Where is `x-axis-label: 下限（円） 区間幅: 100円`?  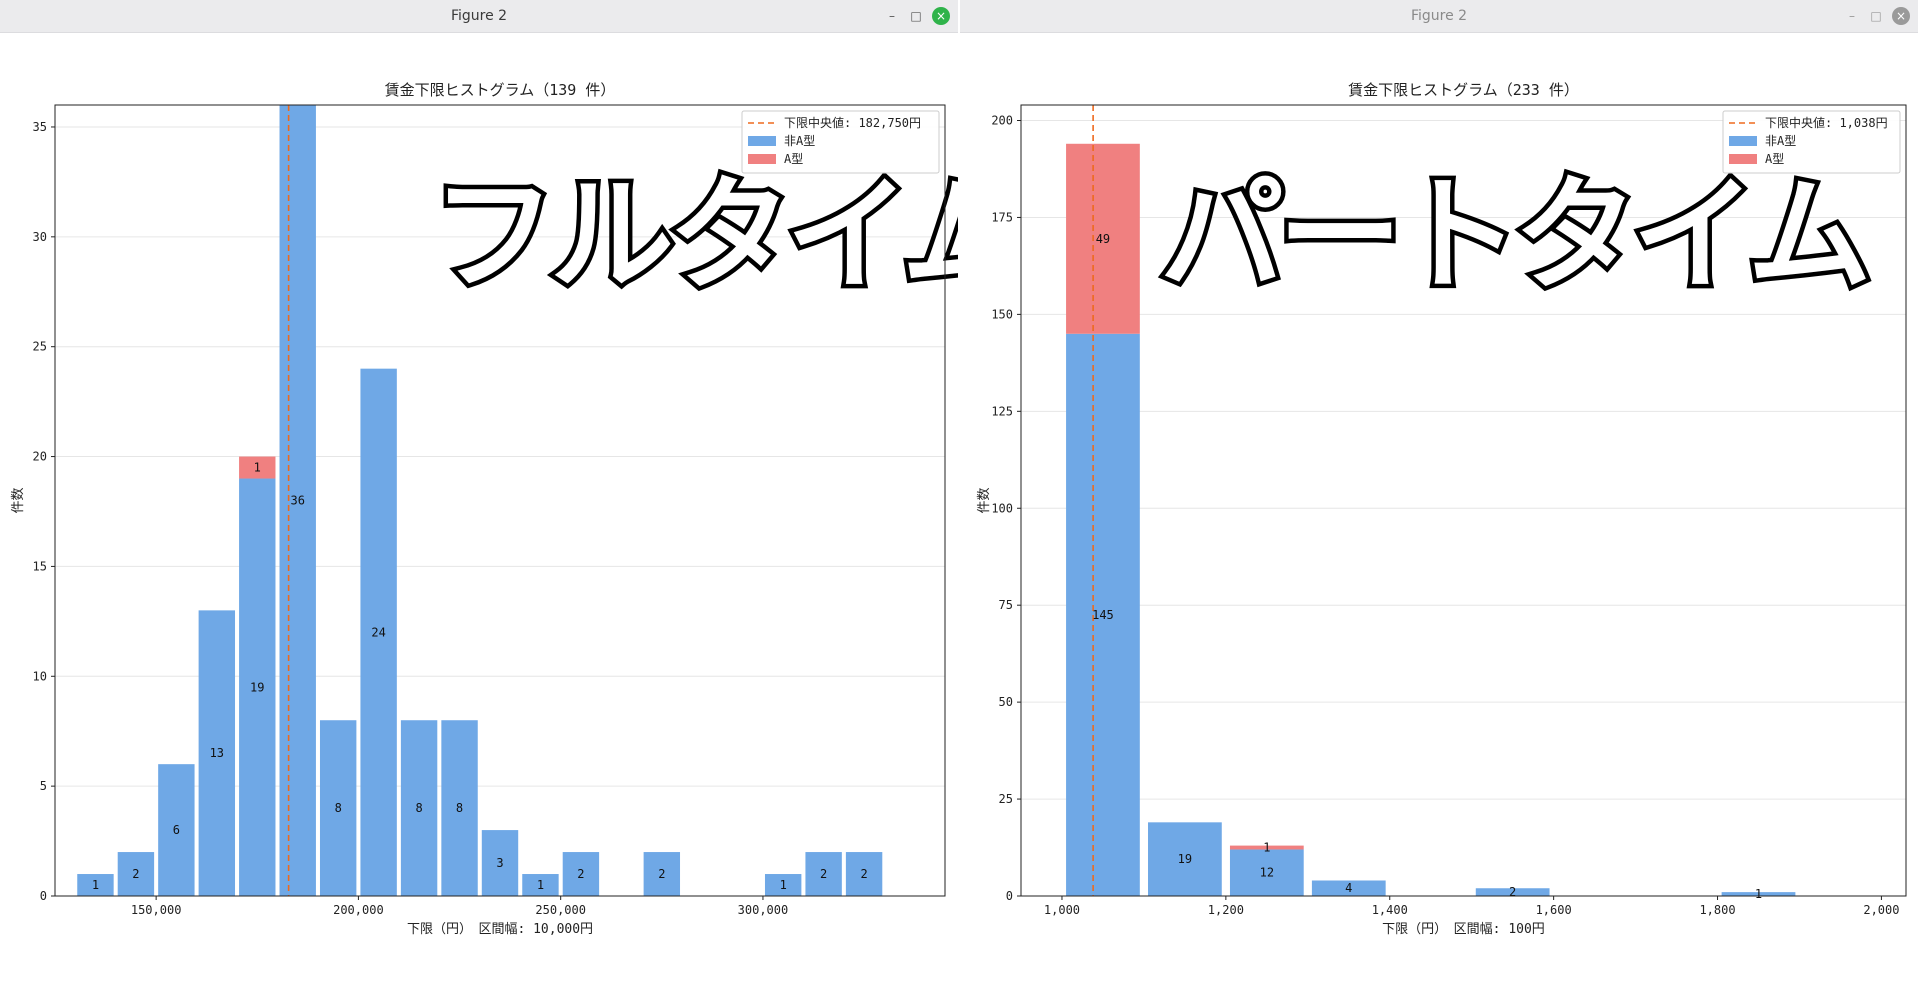
x-axis-label: 下限（円） 区間幅: 100円 is located at coordinates (1463, 929).